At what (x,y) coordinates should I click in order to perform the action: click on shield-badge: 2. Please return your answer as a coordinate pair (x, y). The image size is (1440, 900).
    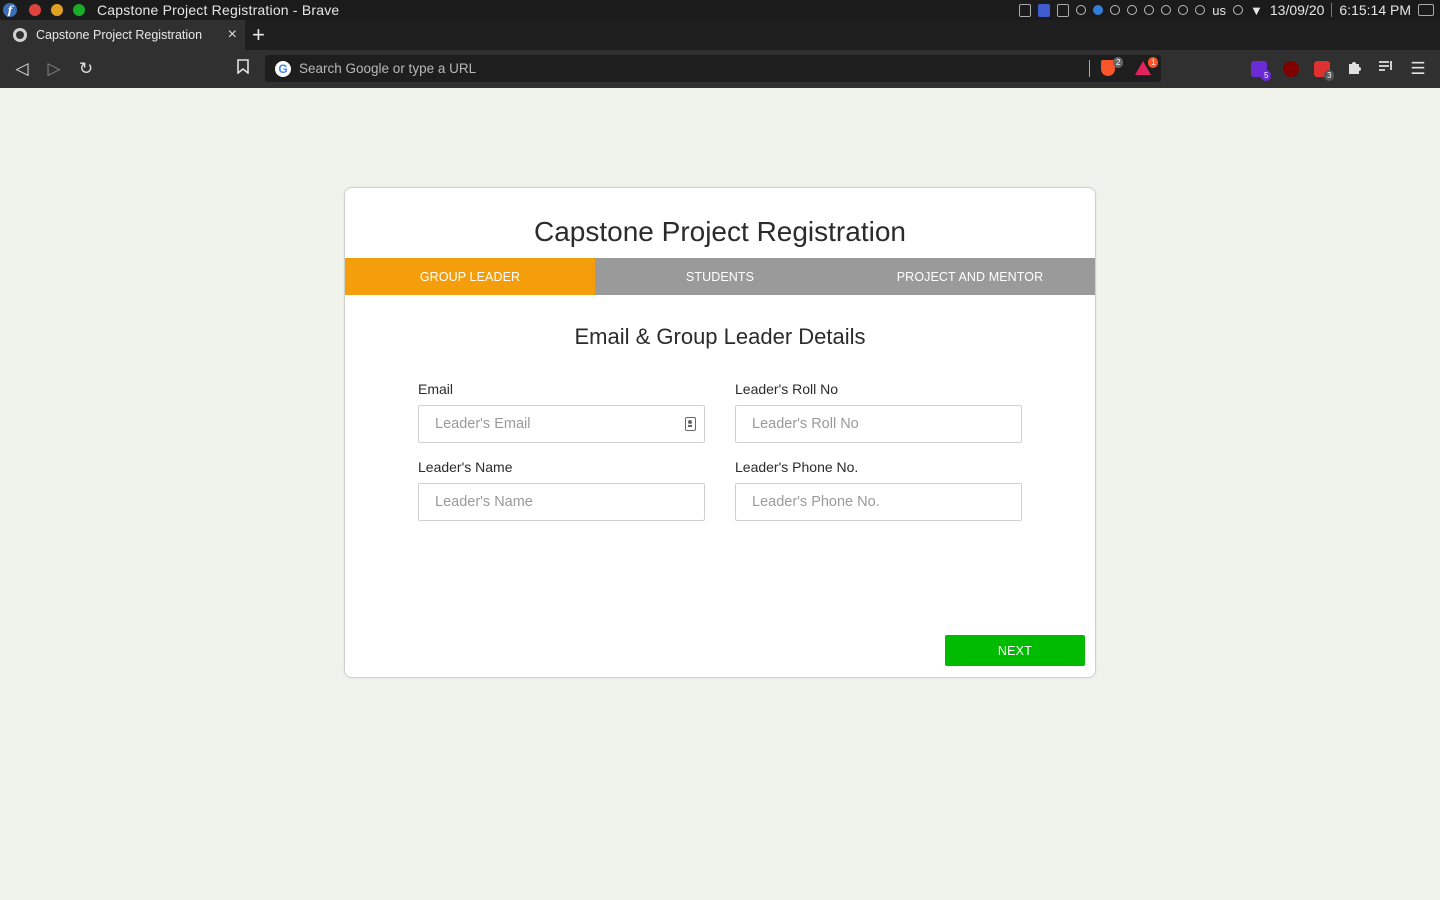
    Looking at the image, I should click on (1118, 62).